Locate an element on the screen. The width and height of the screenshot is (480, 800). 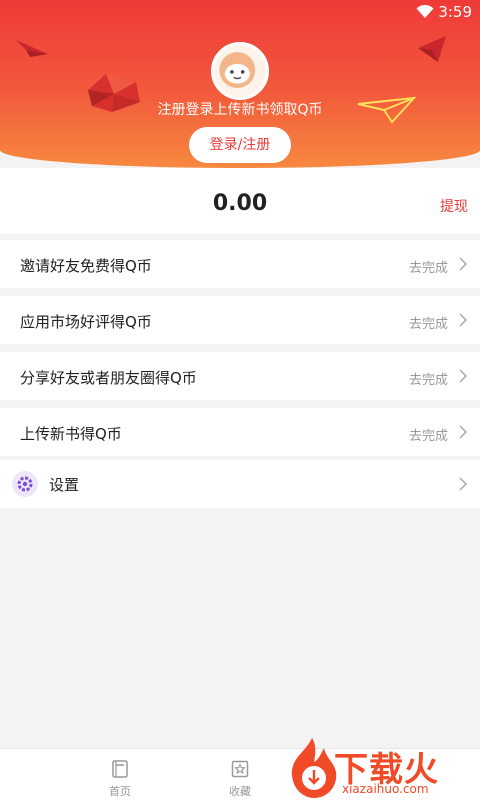
avatar is located at coordinates (240, 71).